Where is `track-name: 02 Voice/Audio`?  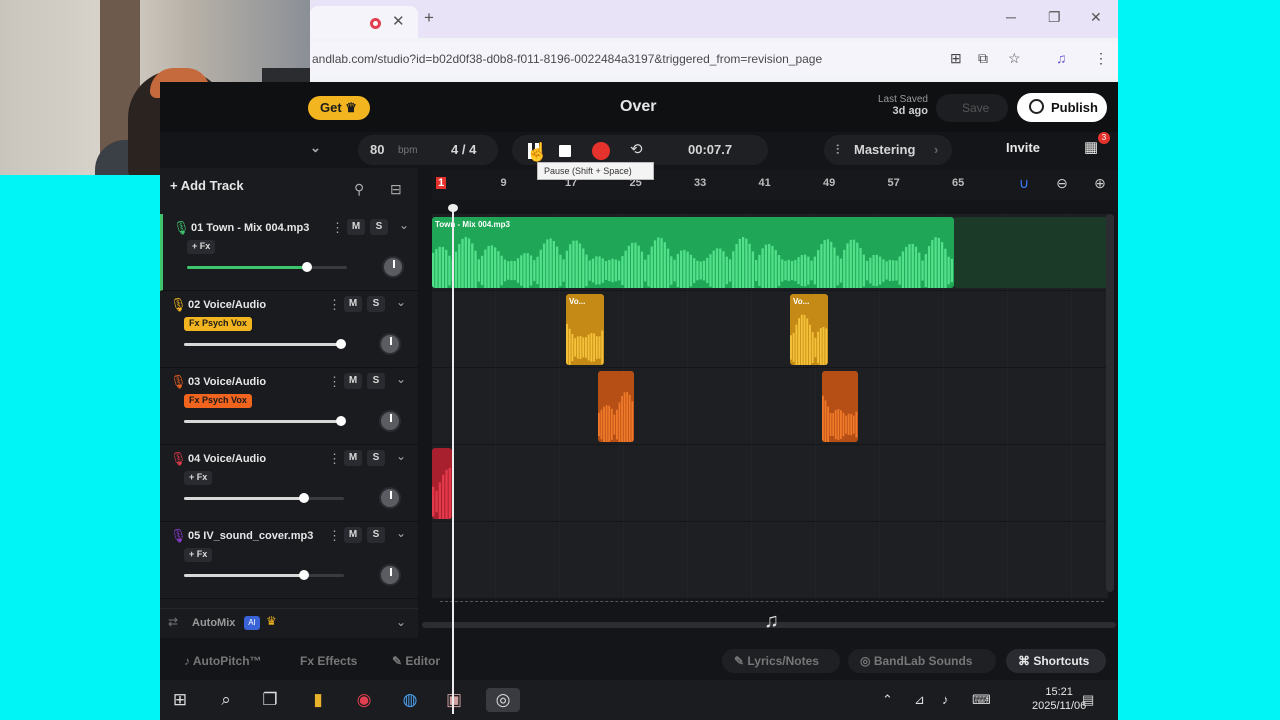
track-name: 02 Voice/Audio is located at coordinates (227, 305).